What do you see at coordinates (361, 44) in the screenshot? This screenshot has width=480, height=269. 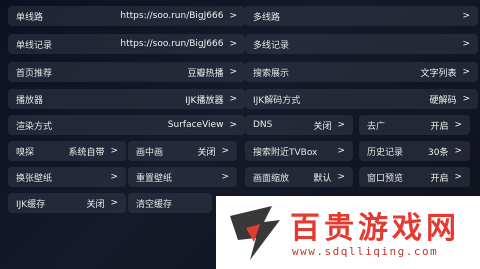 I see `setting-1-1: 多线记录 >` at bounding box center [361, 44].